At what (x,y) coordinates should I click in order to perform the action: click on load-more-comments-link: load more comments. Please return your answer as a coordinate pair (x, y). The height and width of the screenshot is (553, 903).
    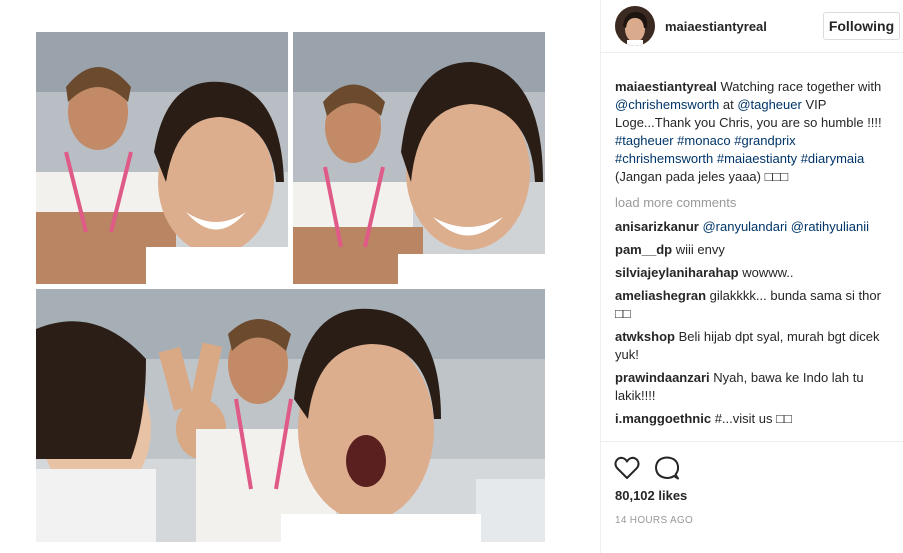
    Looking at the image, I should click on (754, 203).